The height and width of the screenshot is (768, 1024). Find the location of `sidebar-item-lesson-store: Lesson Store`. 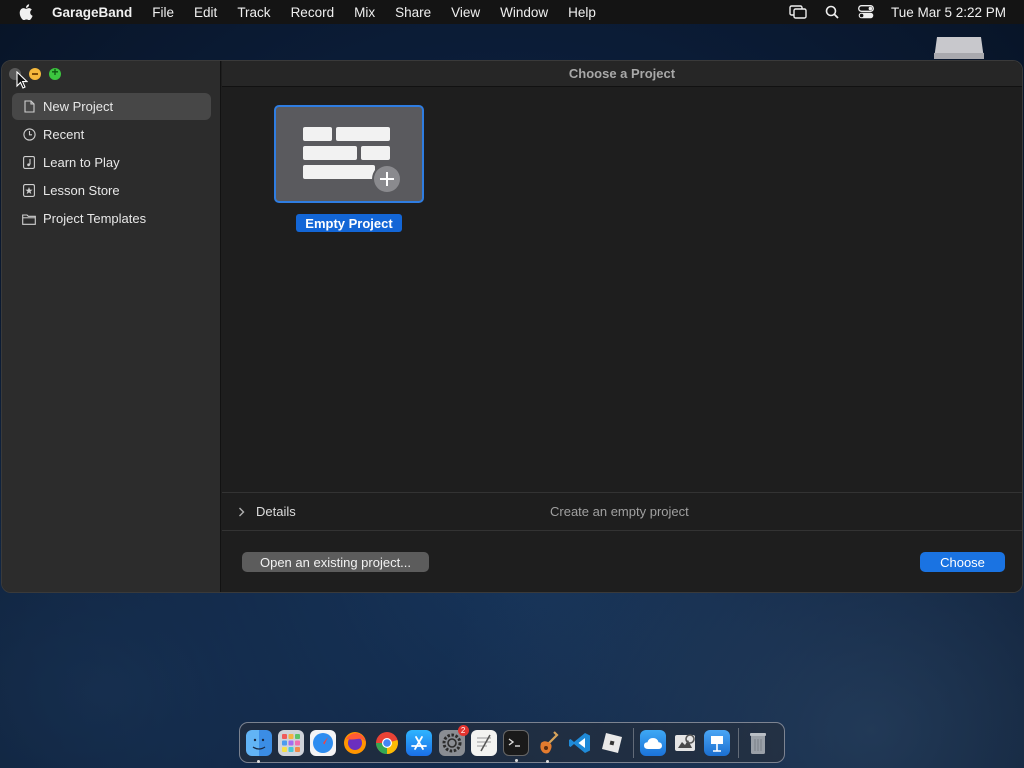

sidebar-item-lesson-store: Lesson Store is located at coordinates (111, 190).